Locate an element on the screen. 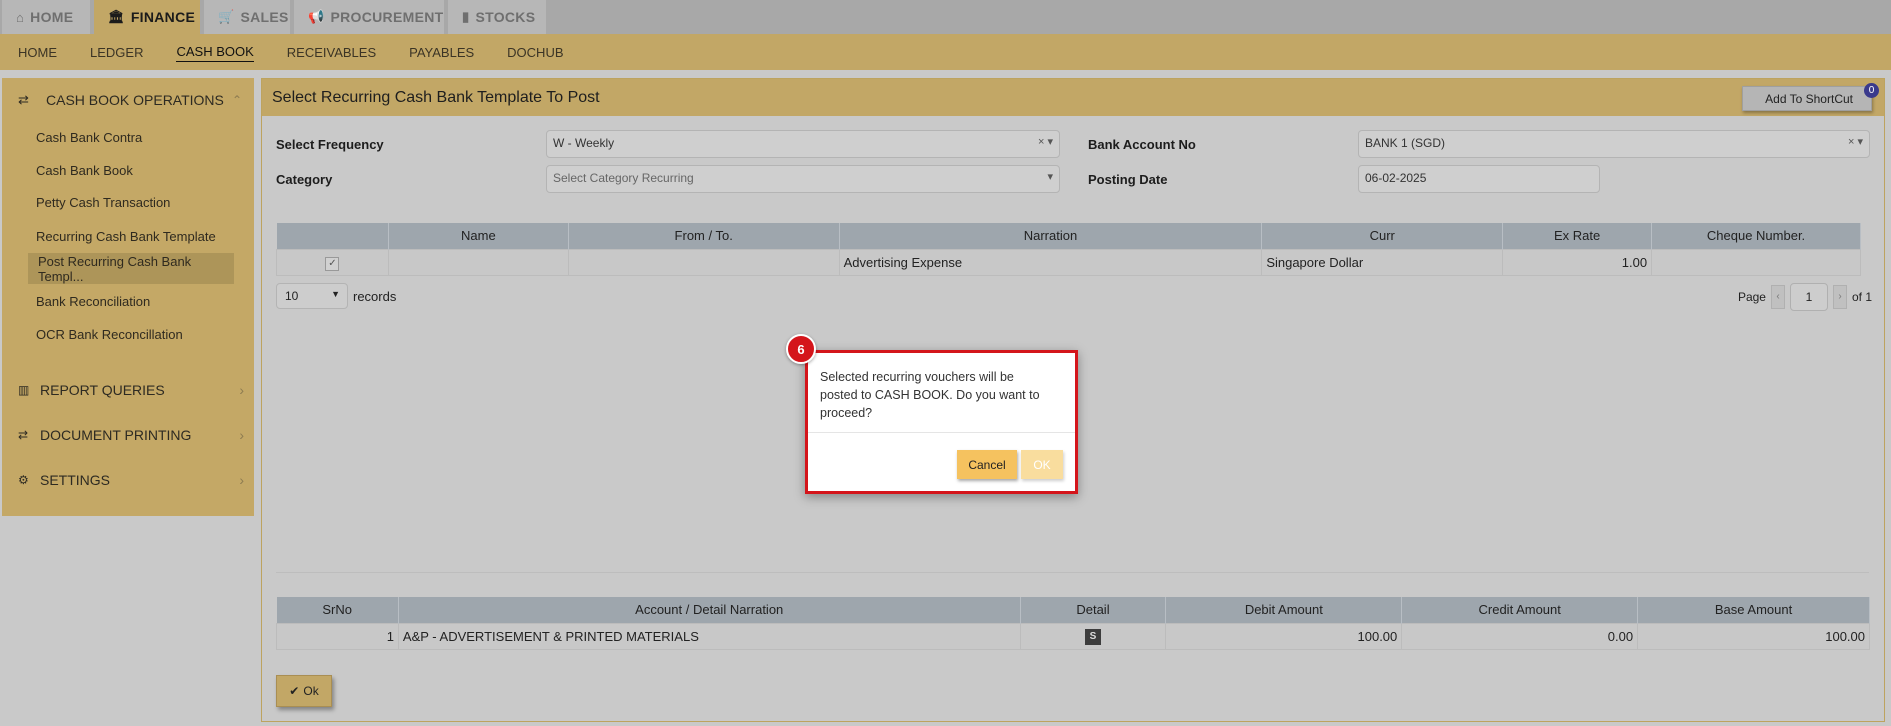 Image resolution: width=1891 pixels, height=726 pixels. gears-icon: ⚙ is located at coordinates (23, 480).